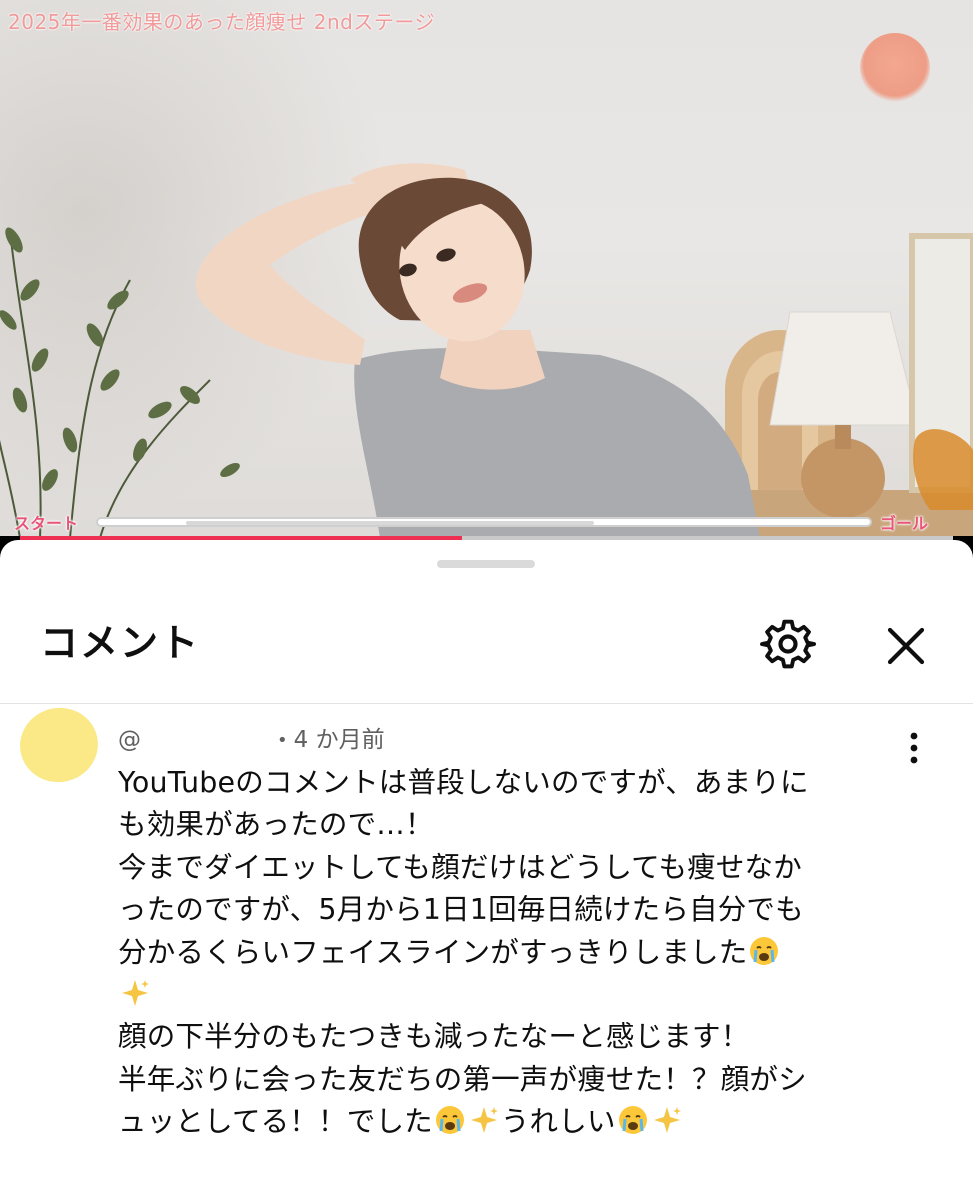  I want to click on overlay-progress-track, so click(484, 522).